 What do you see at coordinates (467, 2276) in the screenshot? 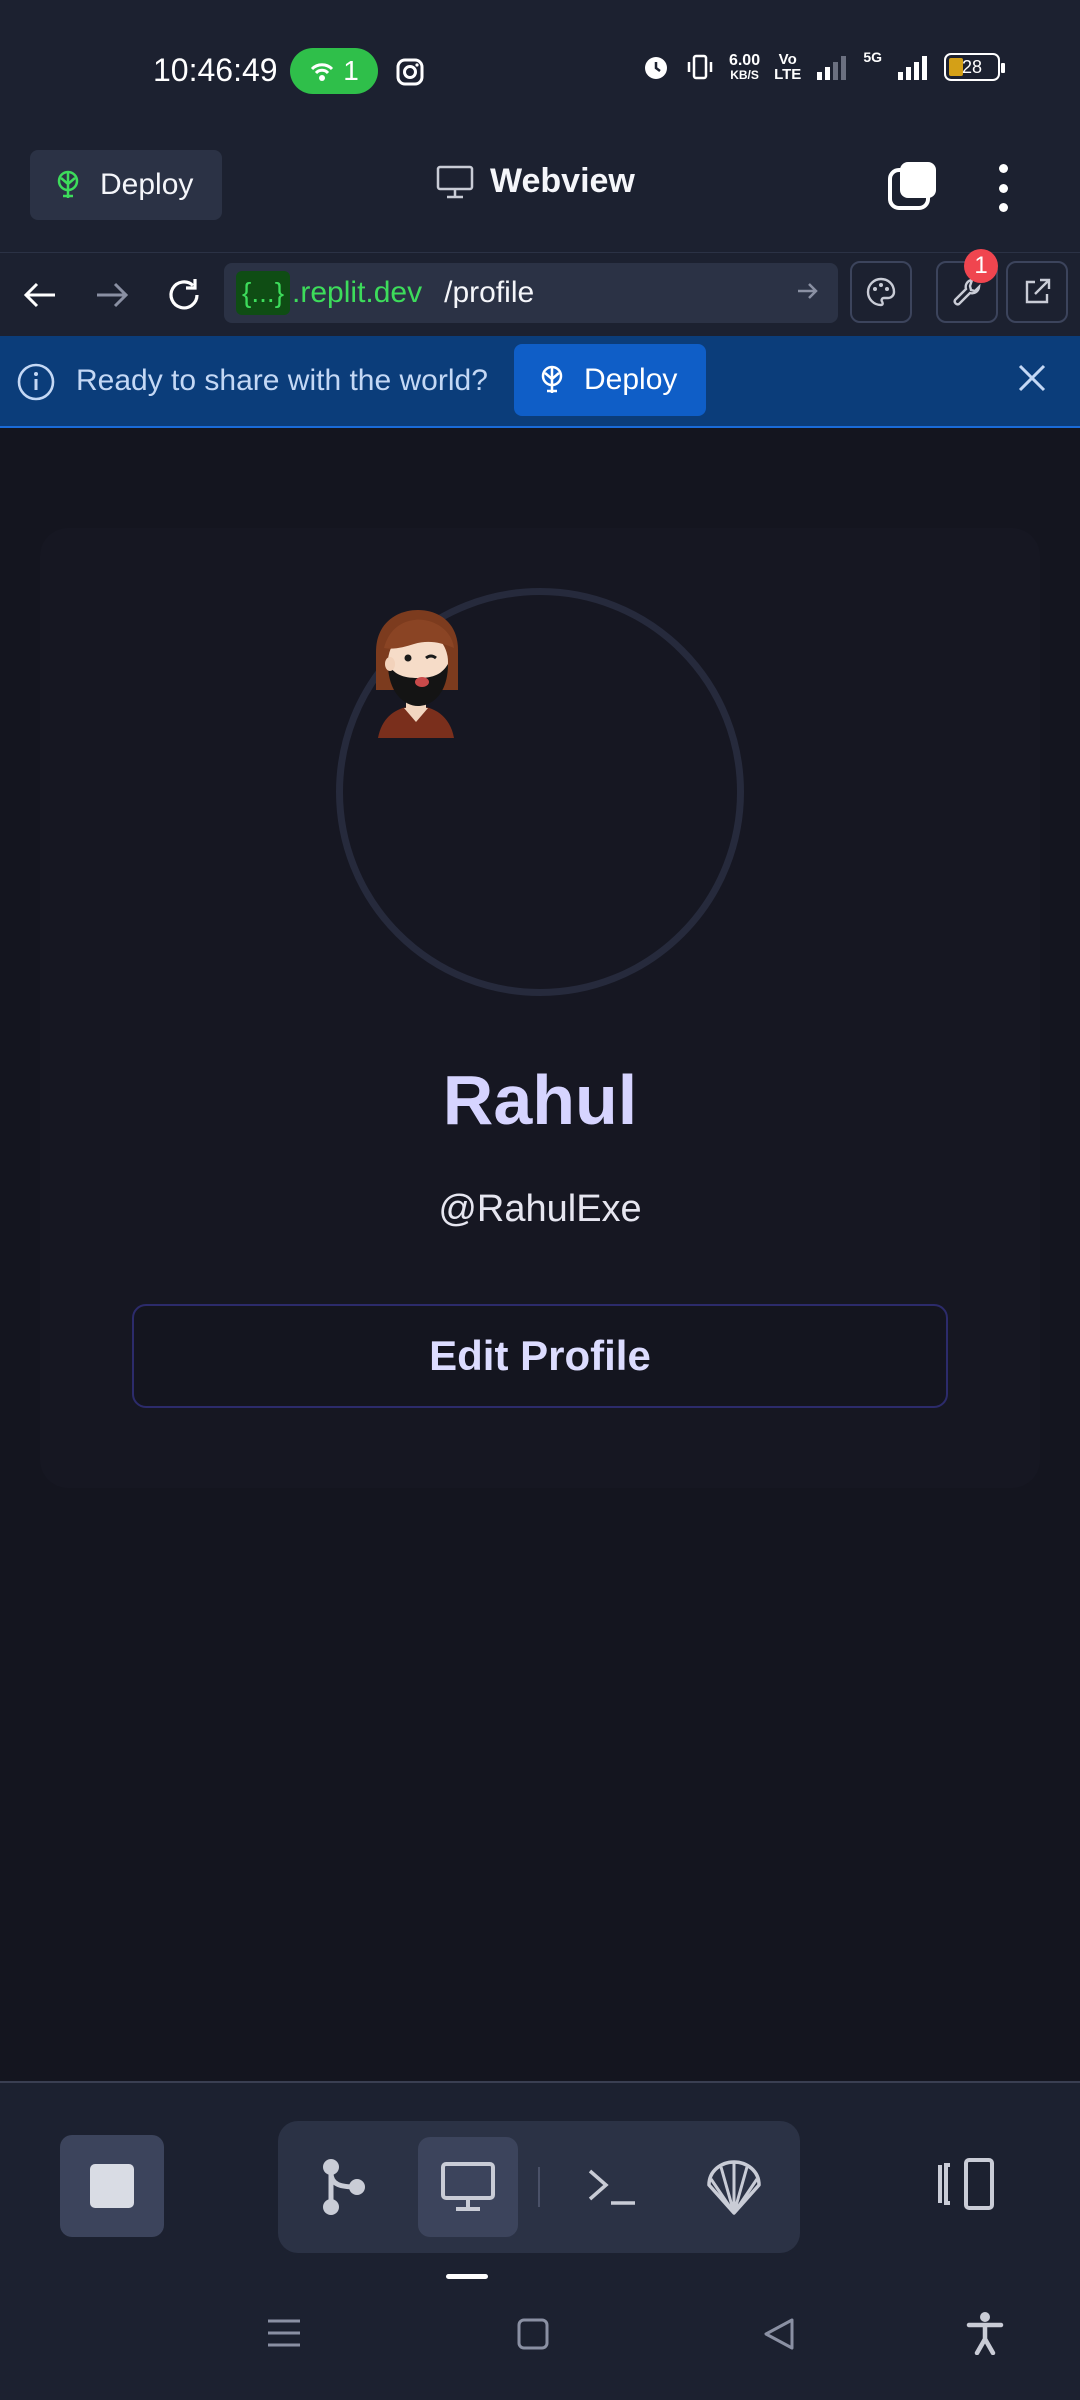
I see `home-indicator` at bounding box center [467, 2276].